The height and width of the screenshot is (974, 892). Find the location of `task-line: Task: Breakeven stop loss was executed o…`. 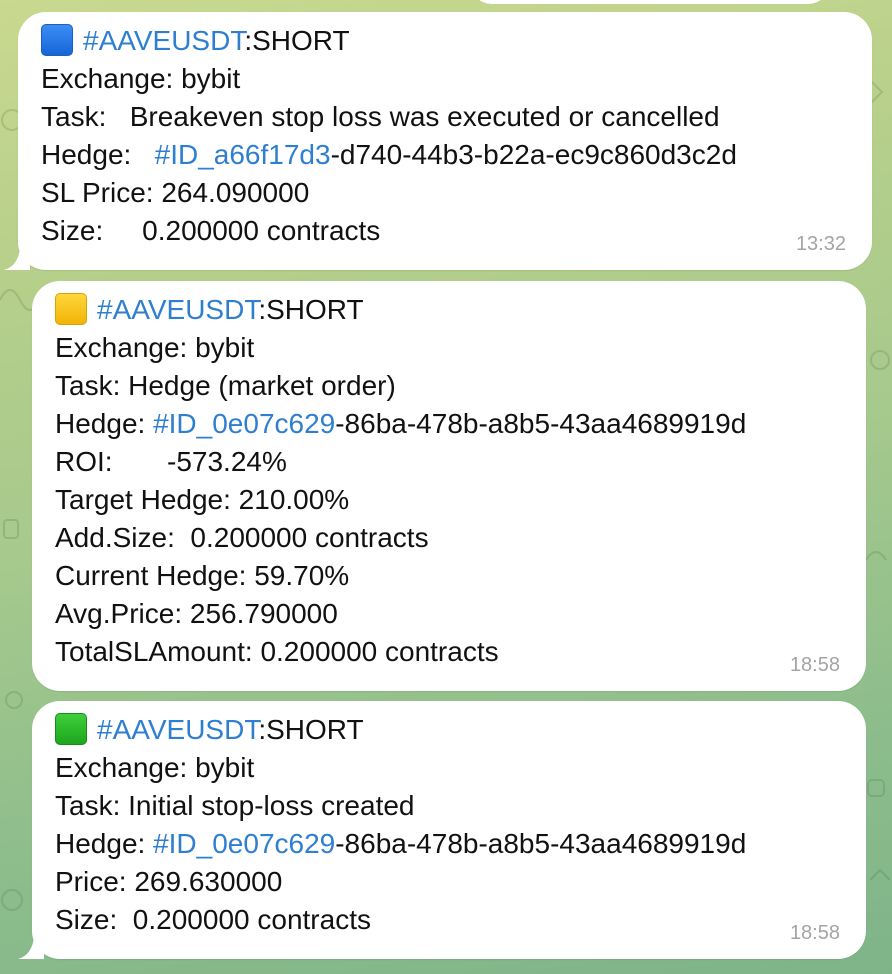

task-line: Task: Breakeven stop loss was executed o… is located at coordinates (380, 116).